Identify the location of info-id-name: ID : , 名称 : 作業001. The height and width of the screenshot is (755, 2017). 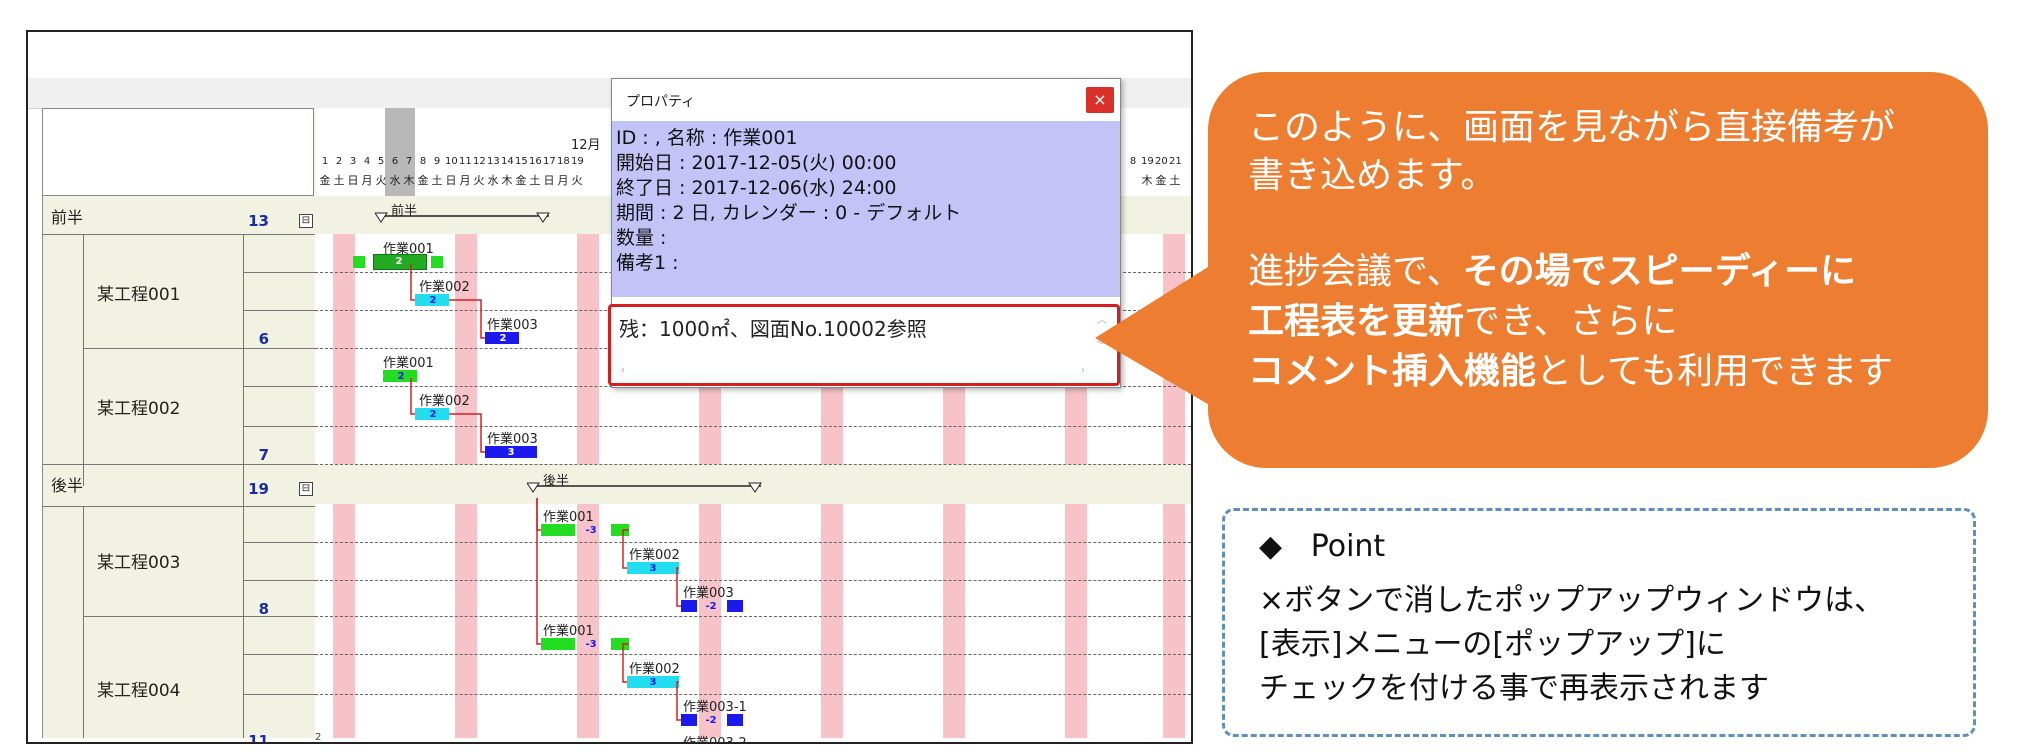
(707, 138).